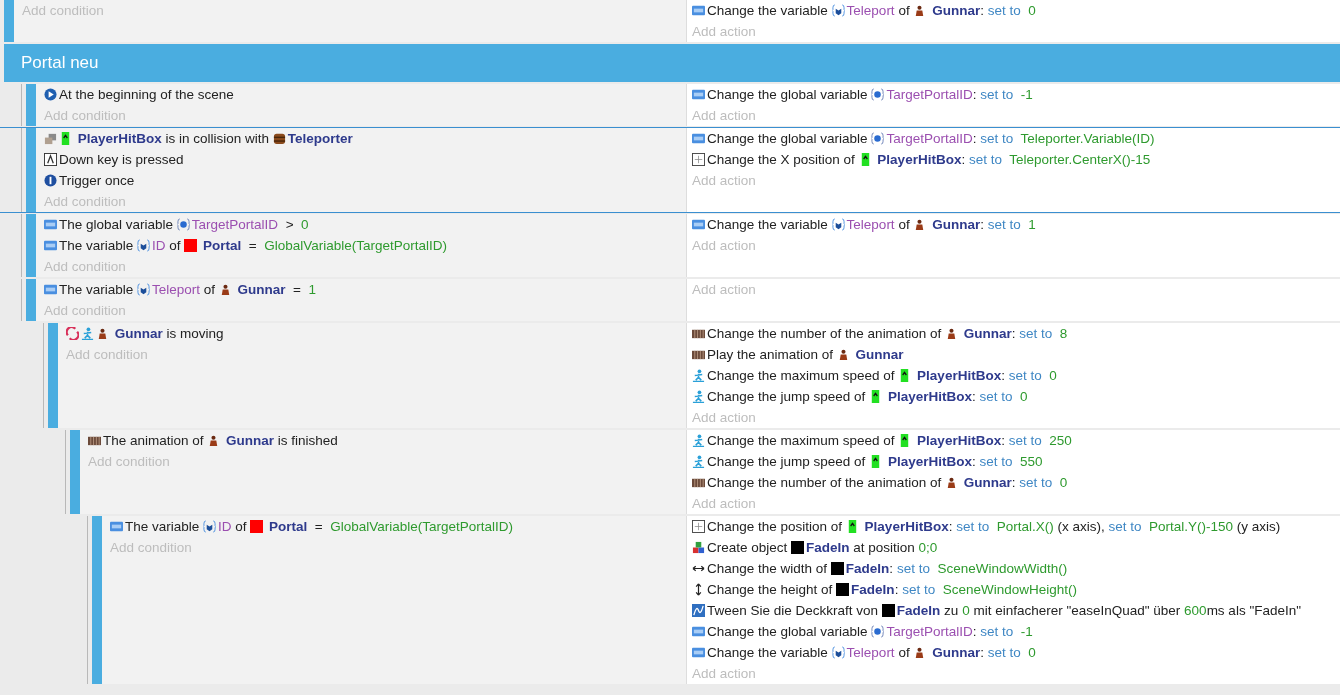 Image resolution: width=1340 pixels, height=695 pixels. I want to click on character-icon, so click(102, 333).